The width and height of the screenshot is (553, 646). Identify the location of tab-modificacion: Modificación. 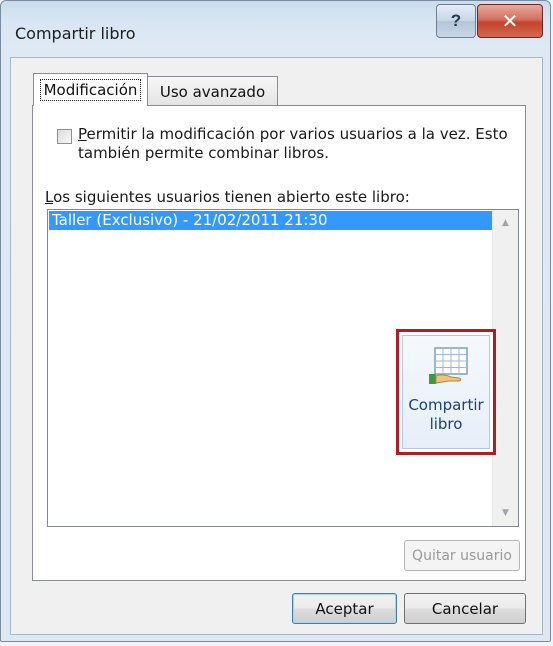
(90, 89).